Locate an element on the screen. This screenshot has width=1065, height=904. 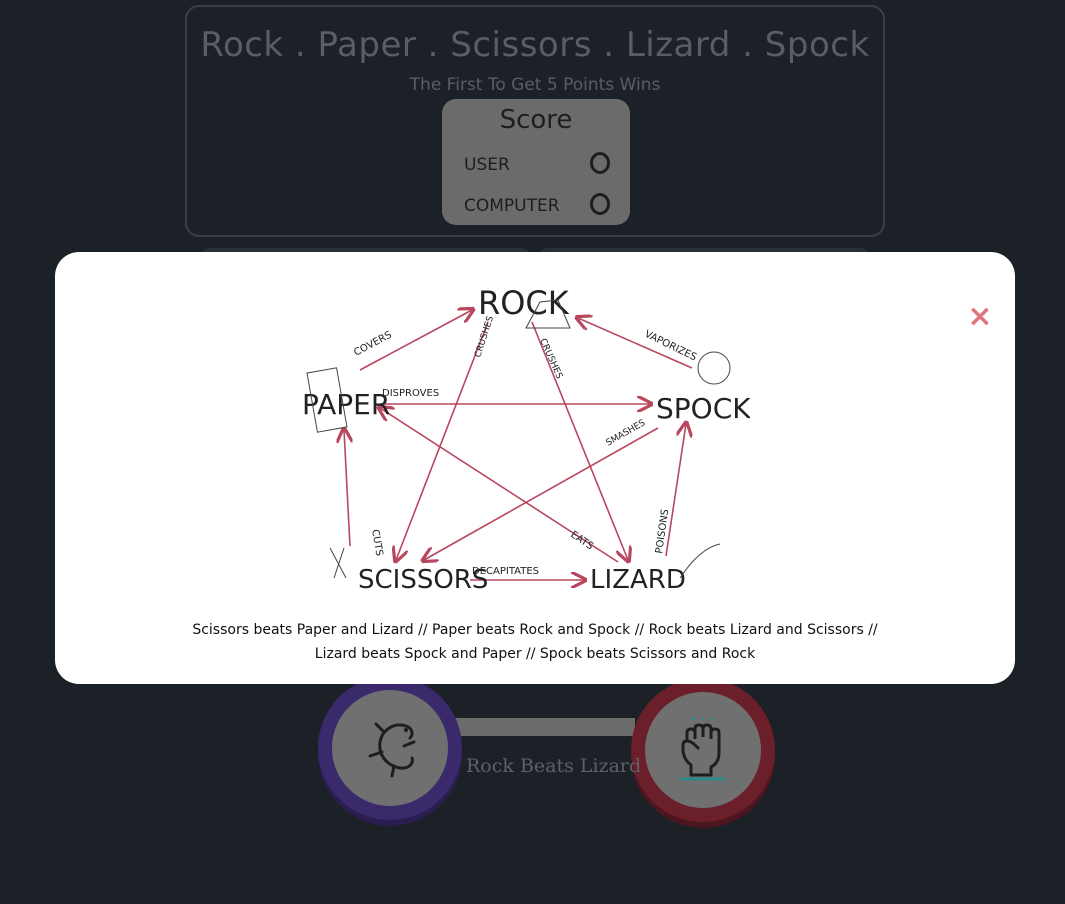
verb-decapitates: DECAPITATES is located at coordinates (505, 571).